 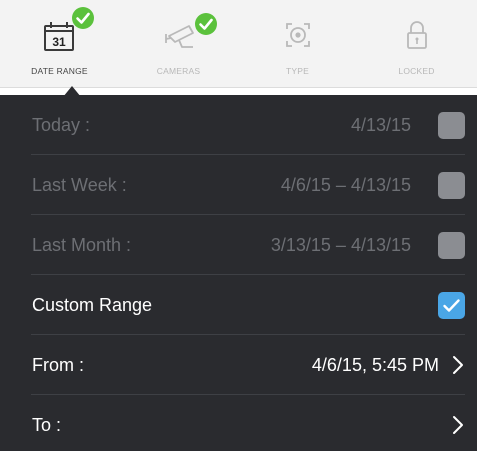 I want to click on custom-range-label: Custom Range, so click(x=92, y=305).